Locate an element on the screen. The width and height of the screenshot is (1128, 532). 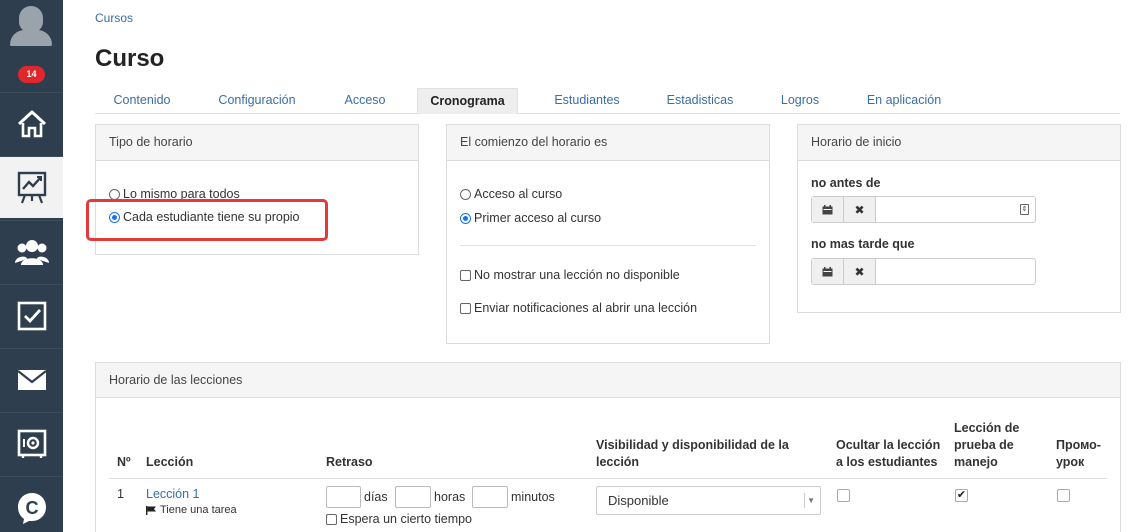
radio-same-for-all is located at coordinates (114, 194).